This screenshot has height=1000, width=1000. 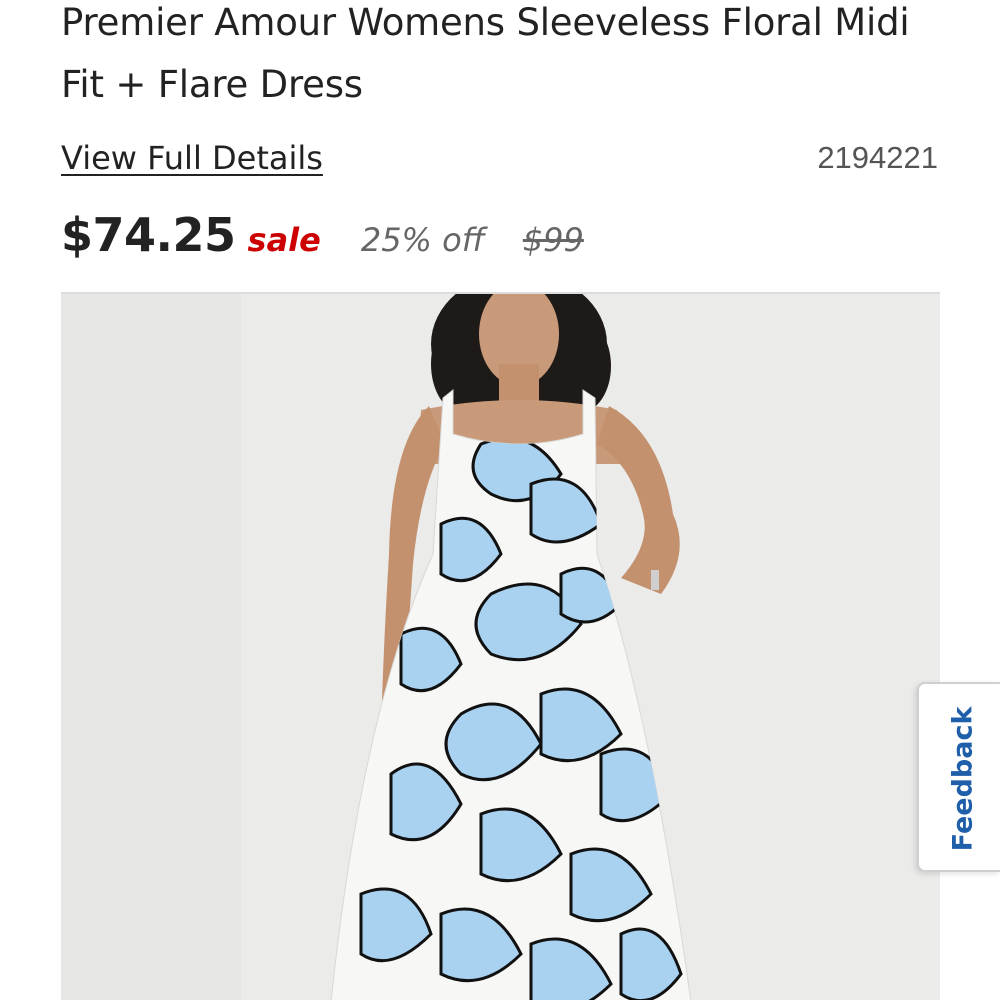 What do you see at coordinates (192, 158) in the screenshot?
I see `view-full-details-link: View Full Details` at bounding box center [192, 158].